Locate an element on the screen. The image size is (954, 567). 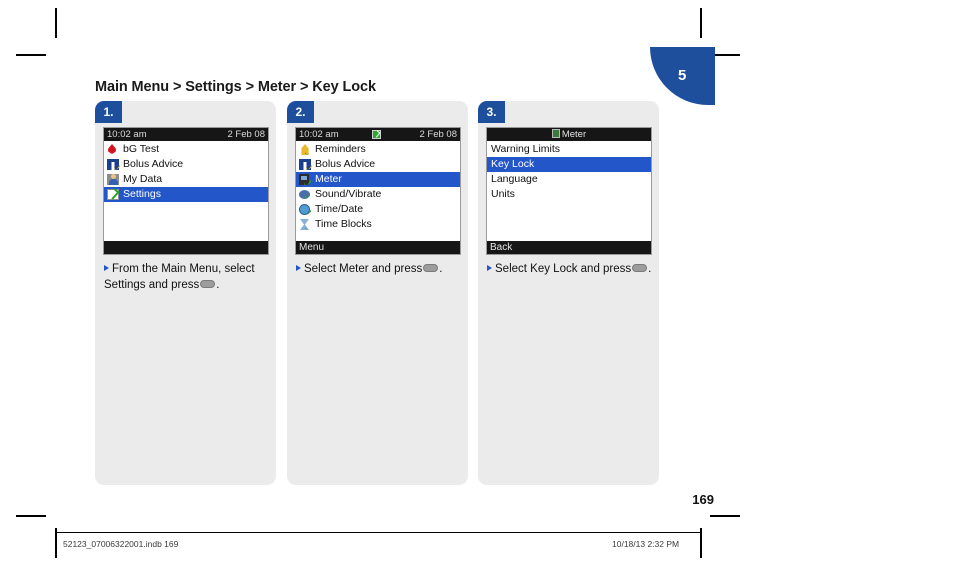
chapter-tab-number: 5 is located at coordinates (682, 75).